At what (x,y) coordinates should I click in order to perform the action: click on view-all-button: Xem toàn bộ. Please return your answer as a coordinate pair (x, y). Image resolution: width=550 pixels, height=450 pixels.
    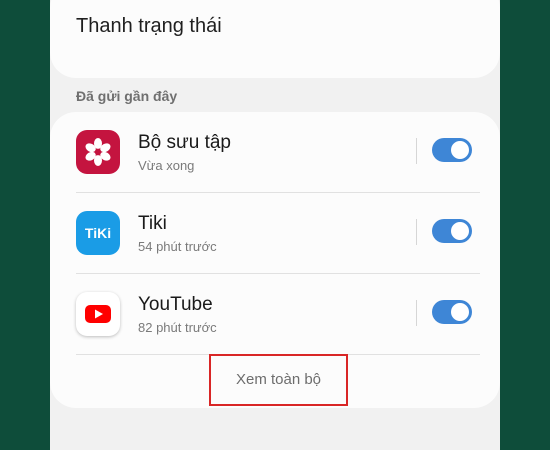
    Looking at the image, I should click on (278, 380).